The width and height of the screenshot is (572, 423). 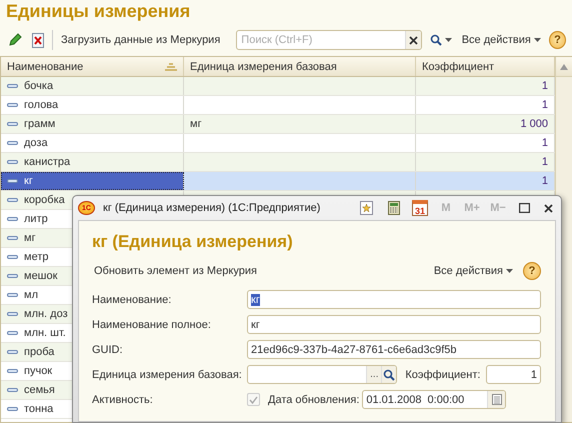 What do you see at coordinates (300, 124) in the screenshot?
I see `table-cell: мг` at bounding box center [300, 124].